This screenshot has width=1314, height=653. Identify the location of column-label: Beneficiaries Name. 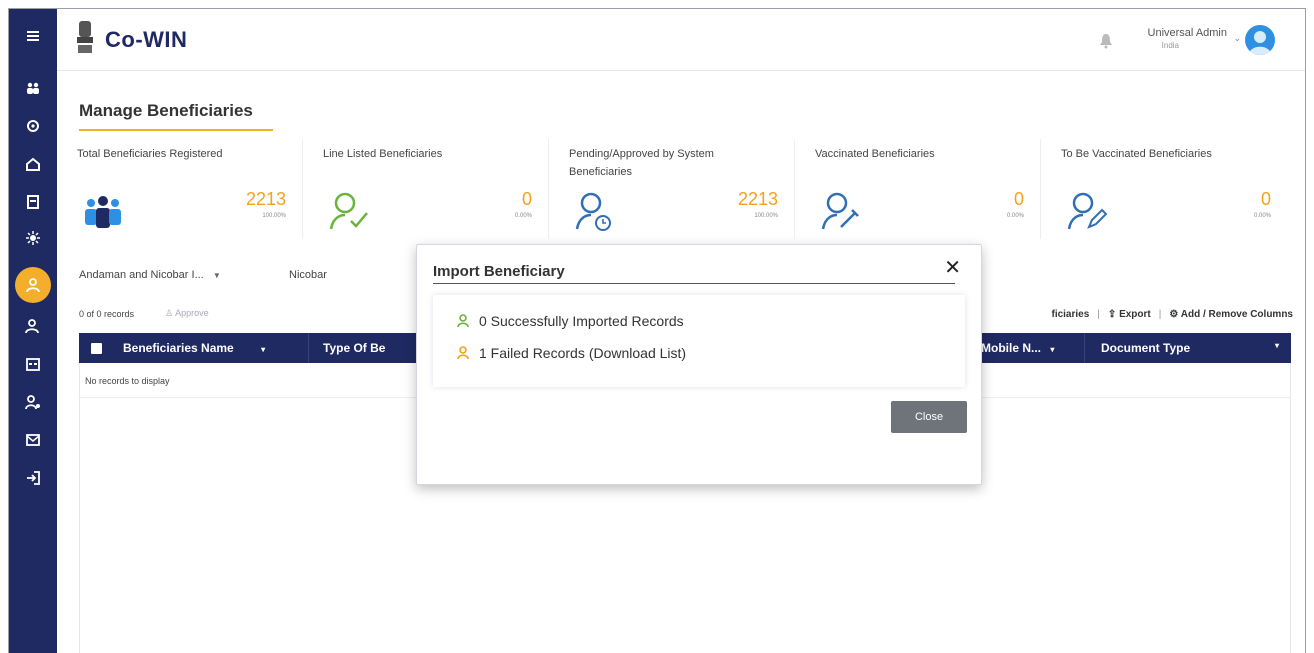
(178, 348).